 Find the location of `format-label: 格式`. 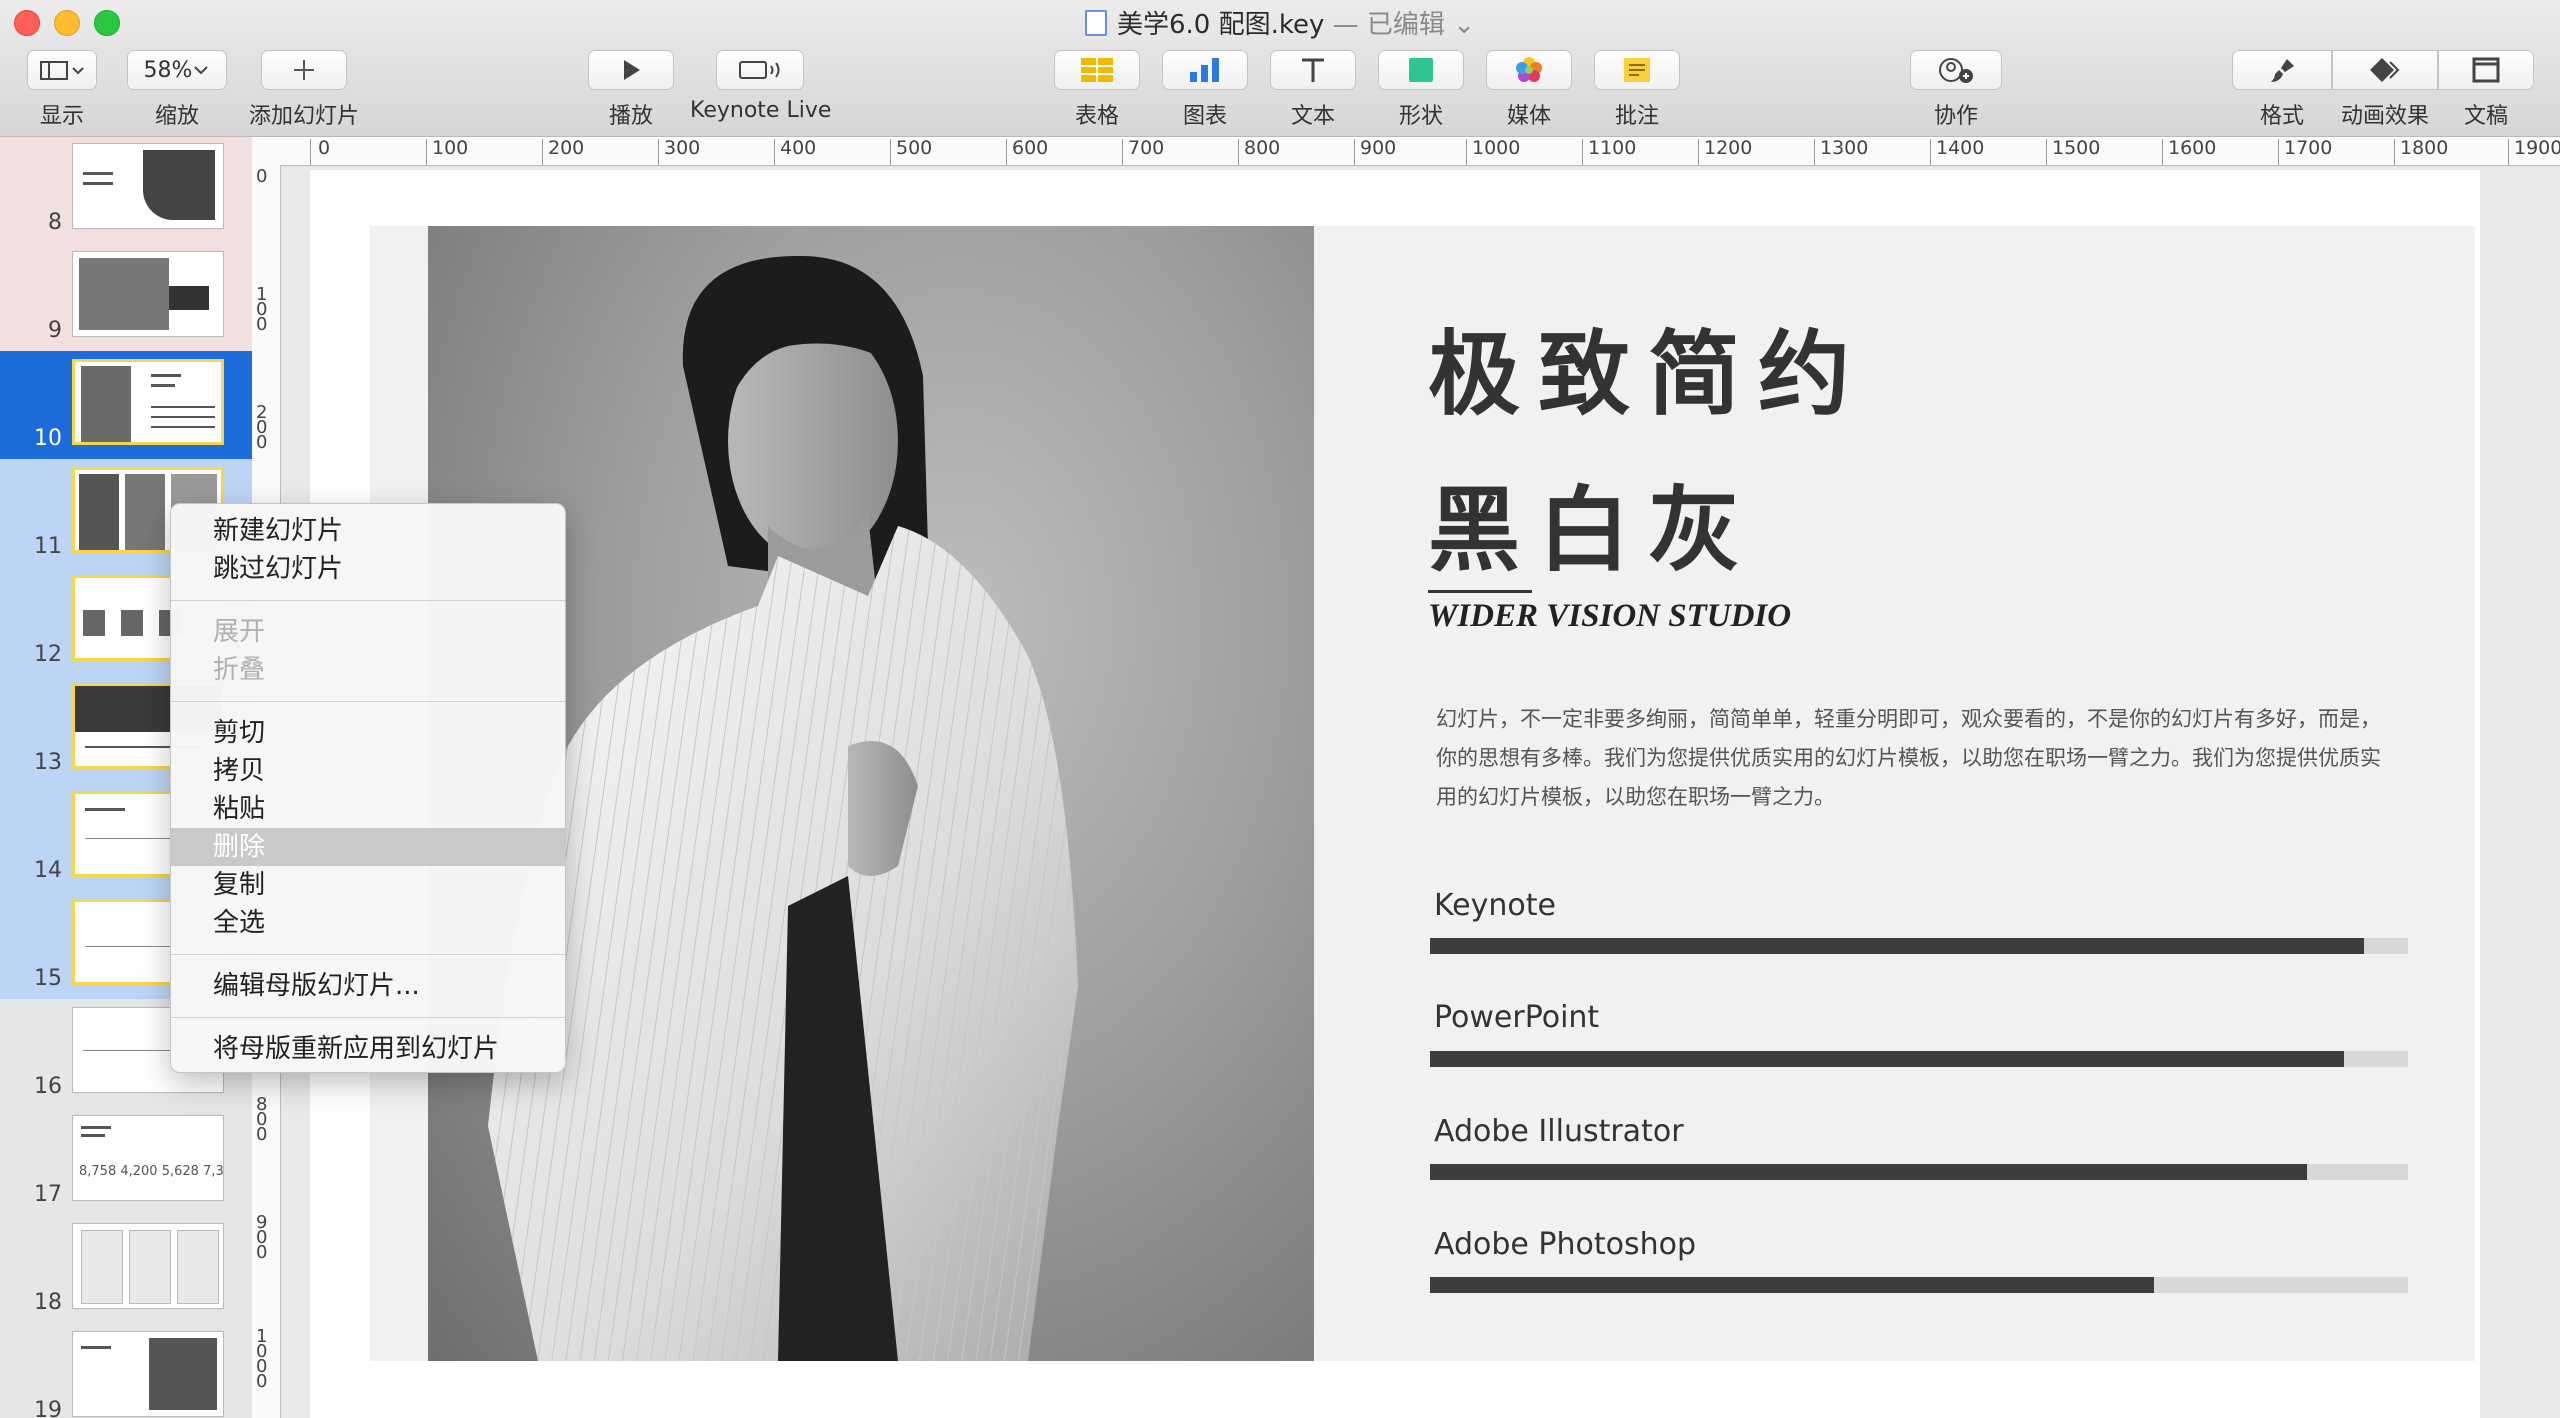

format-label: 格式 is located at coordinates (2281, 116).